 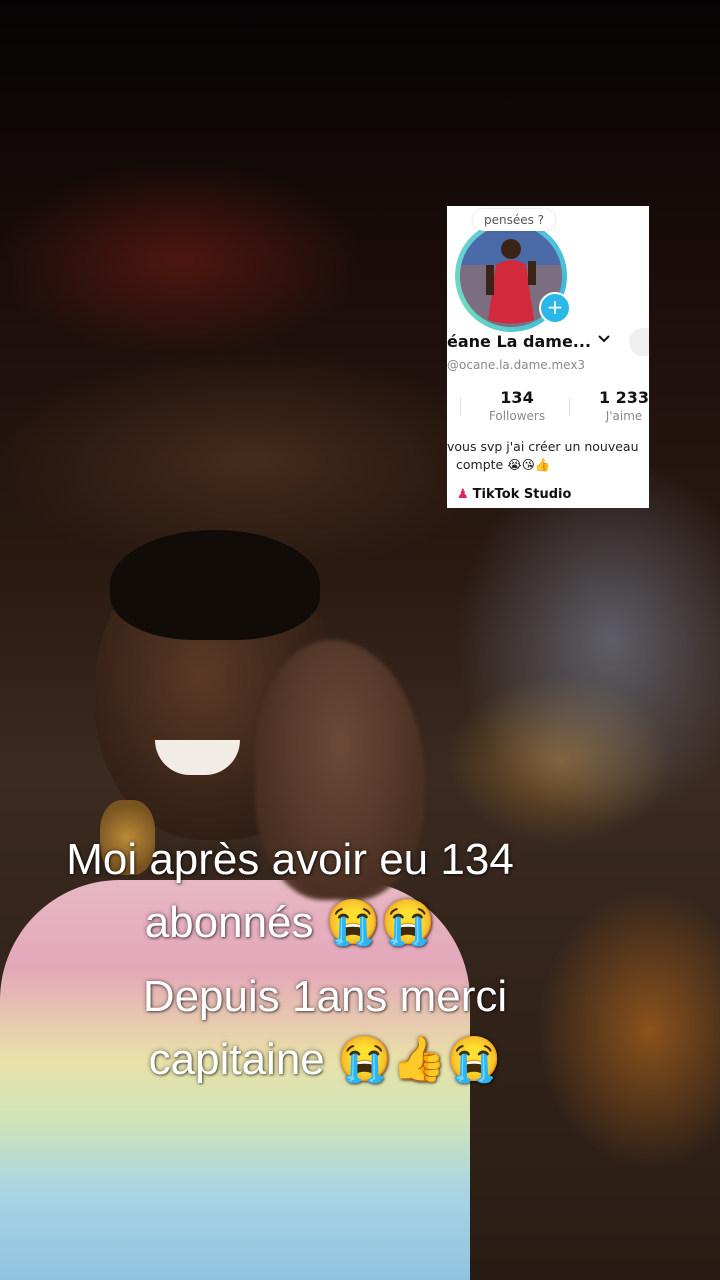 What do you see at coordinates (215, 585) in the screenshot?
I see `person-hair` at bounding box center [215, 585].